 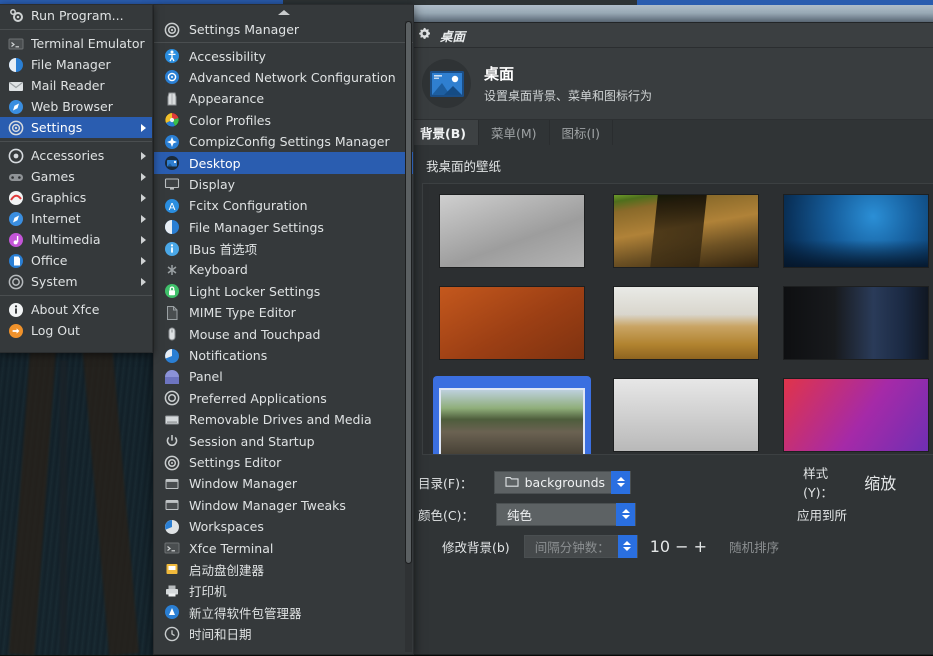 What do you see at coordinates (283, 462) in the screenshot?
I see `settings-item-settings-editor: Settings Editor` at bounding box center [283, 462].